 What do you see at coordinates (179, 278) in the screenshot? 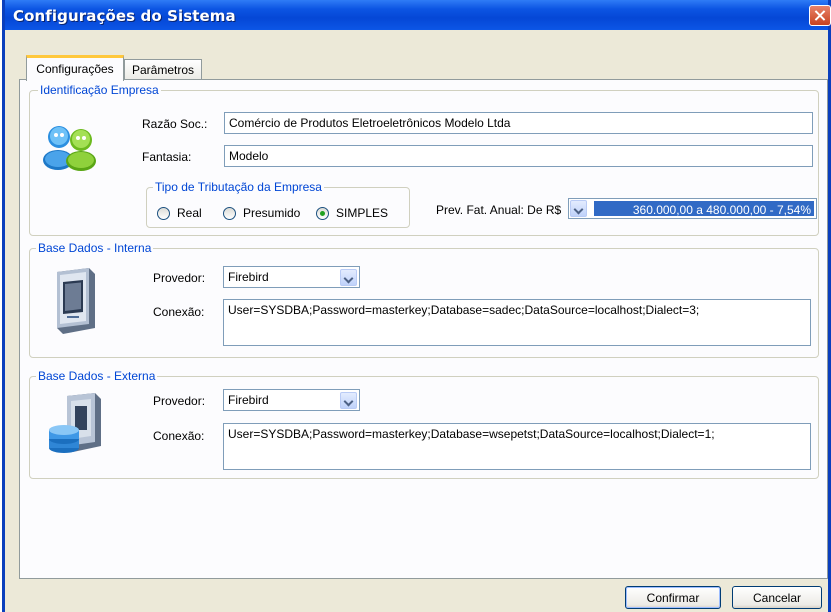
I see `provedor-interna-label: Provedor:` at bounding box center [179, 278].